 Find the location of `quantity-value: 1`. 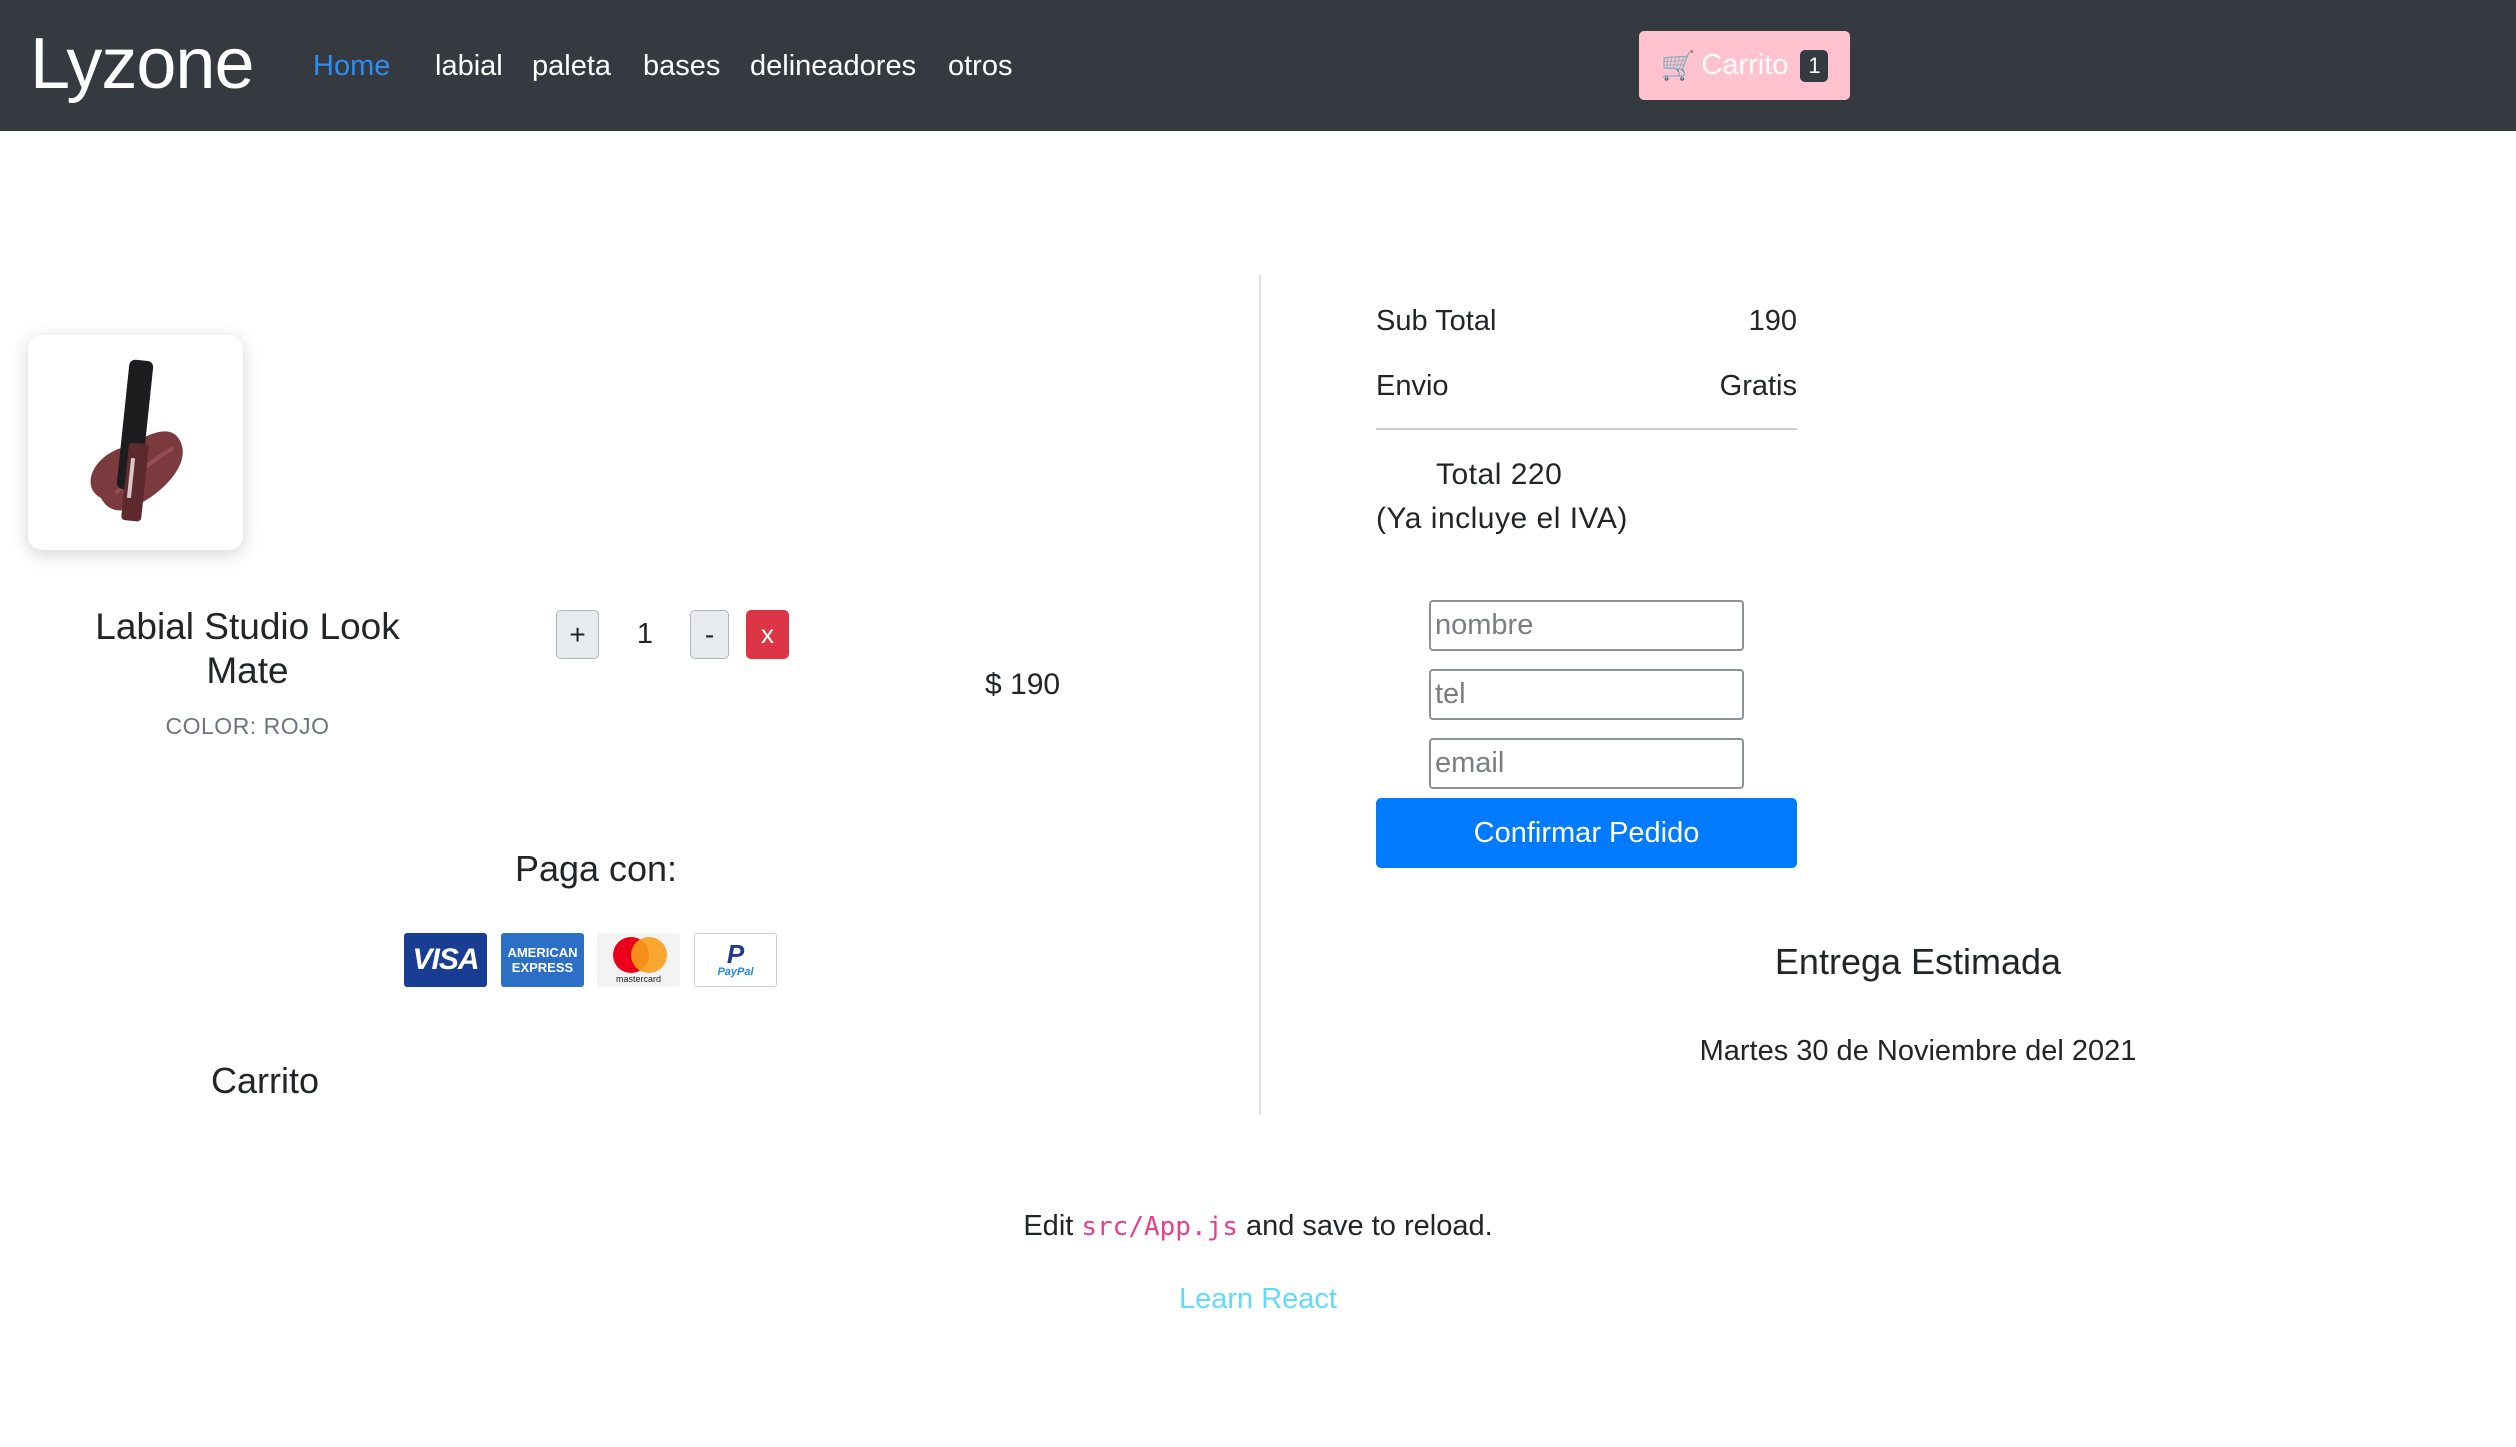

quantity-value: 1 is located at coordinates (645, 634).